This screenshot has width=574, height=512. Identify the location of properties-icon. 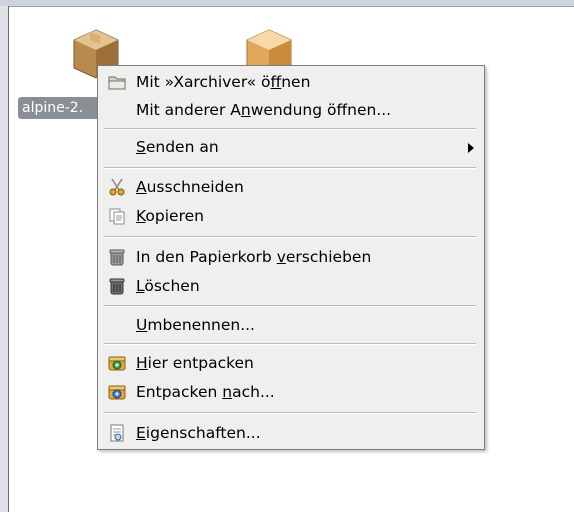
(117, 433).